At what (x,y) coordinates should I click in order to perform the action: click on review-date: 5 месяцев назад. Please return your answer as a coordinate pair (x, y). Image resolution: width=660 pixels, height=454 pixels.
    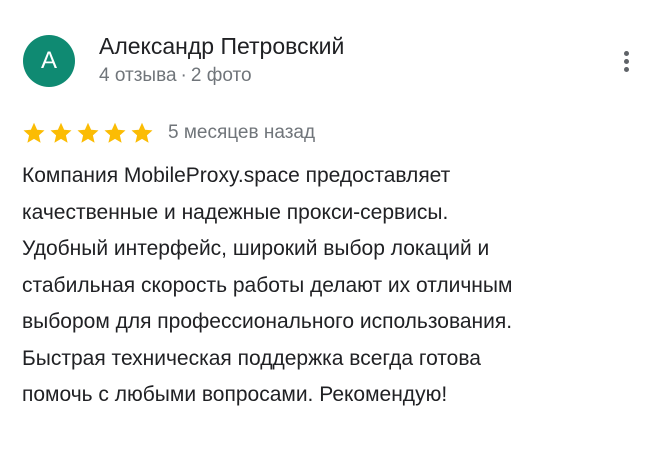
    Looking at the image, I should click on (242, 132).